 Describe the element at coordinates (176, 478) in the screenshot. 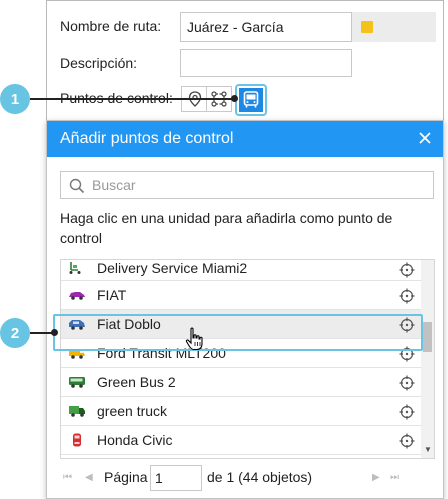

I see `page-number-input: 1` at that location.